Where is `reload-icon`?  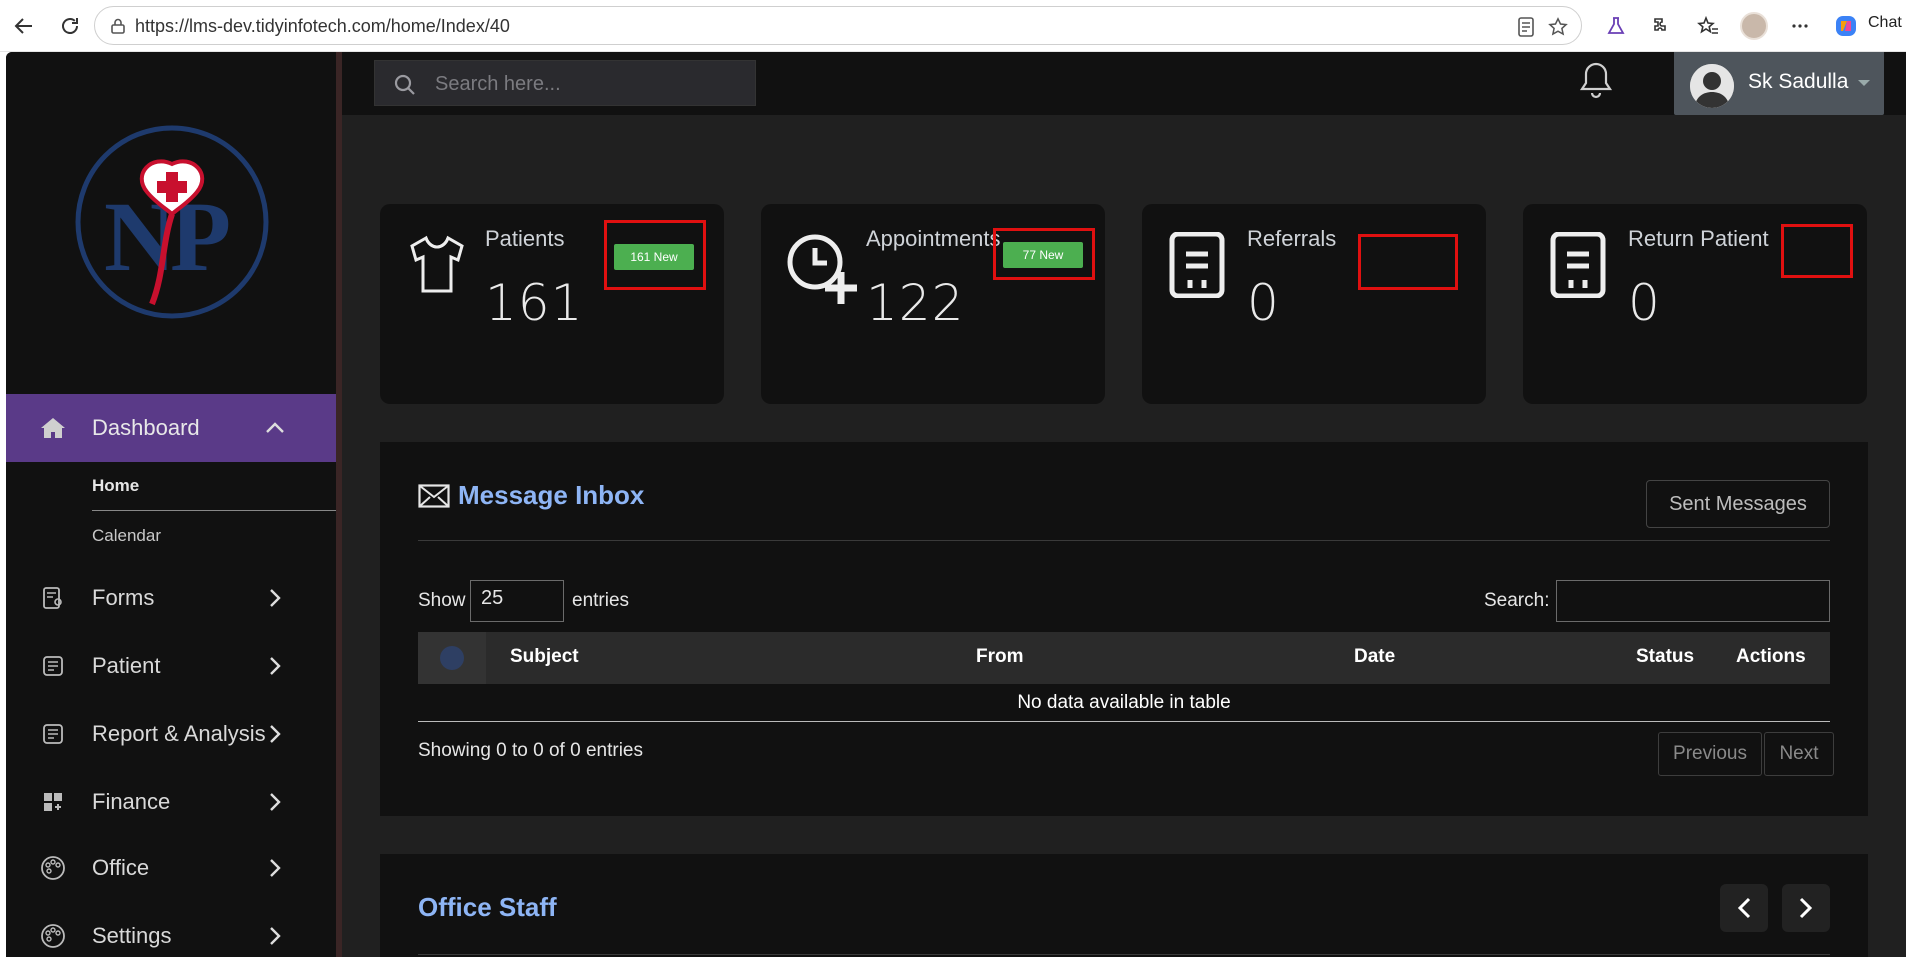 reload-icon is located at coordinates (70, 26).